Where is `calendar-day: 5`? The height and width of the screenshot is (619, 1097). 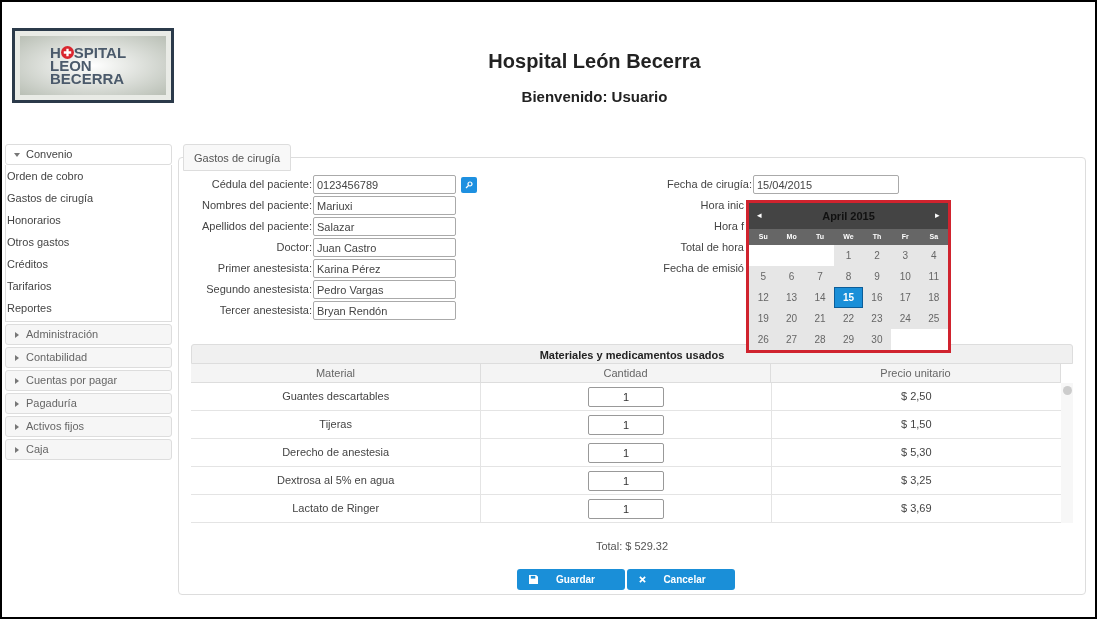
calendar-day: 5 is located at coordinates (763, 276).